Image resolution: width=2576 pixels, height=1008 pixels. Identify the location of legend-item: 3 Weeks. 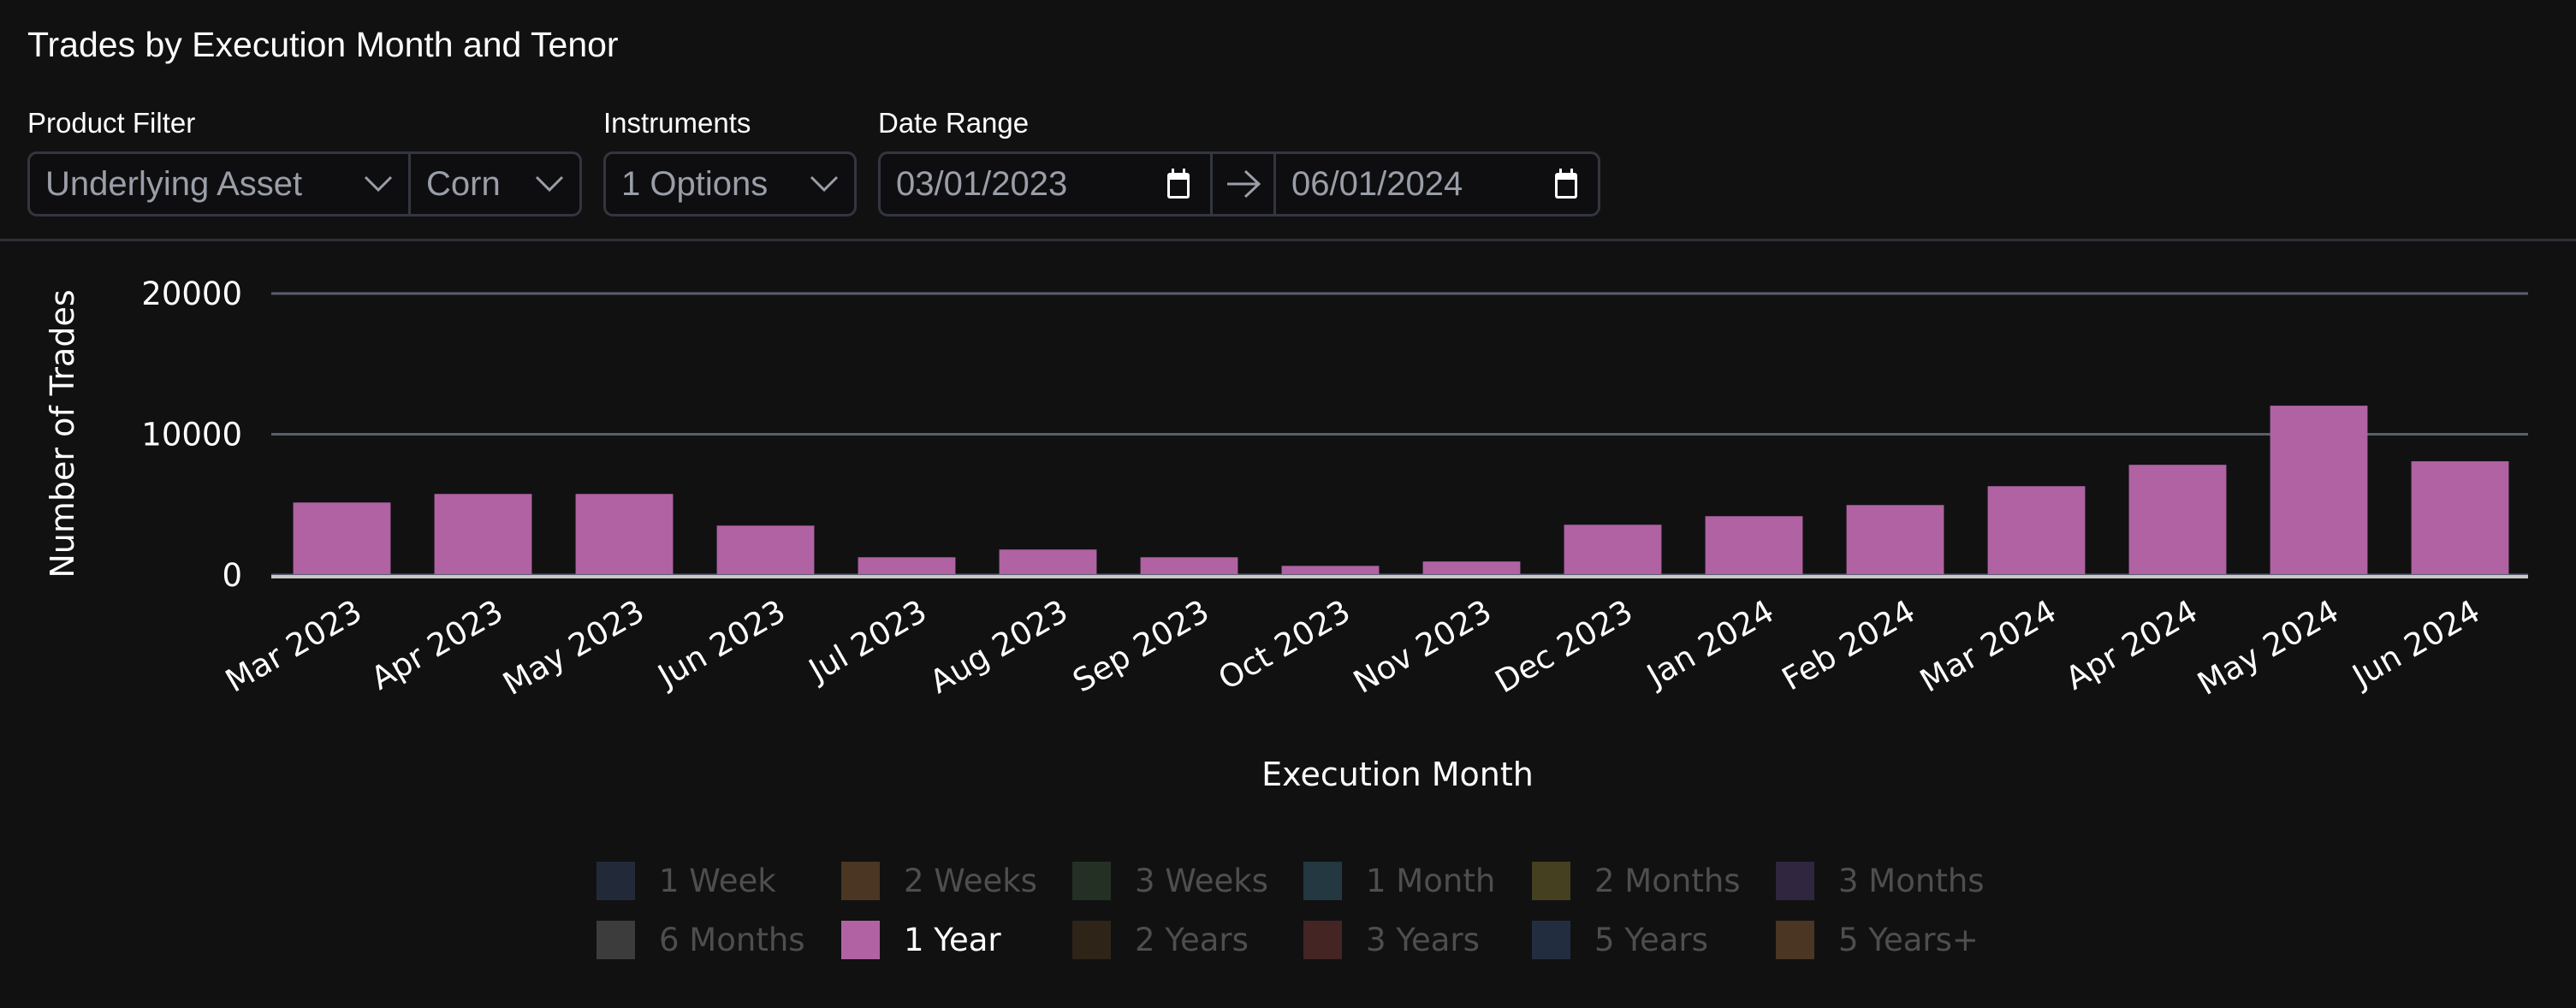
(1170, 881).